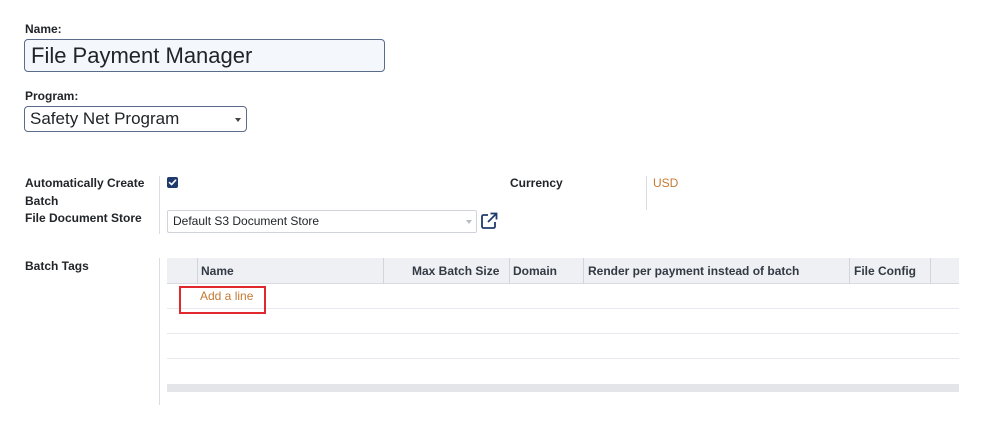 This screenshot has width=1004, height=427. I want to click on program-label: Program:, so click(52, 96).